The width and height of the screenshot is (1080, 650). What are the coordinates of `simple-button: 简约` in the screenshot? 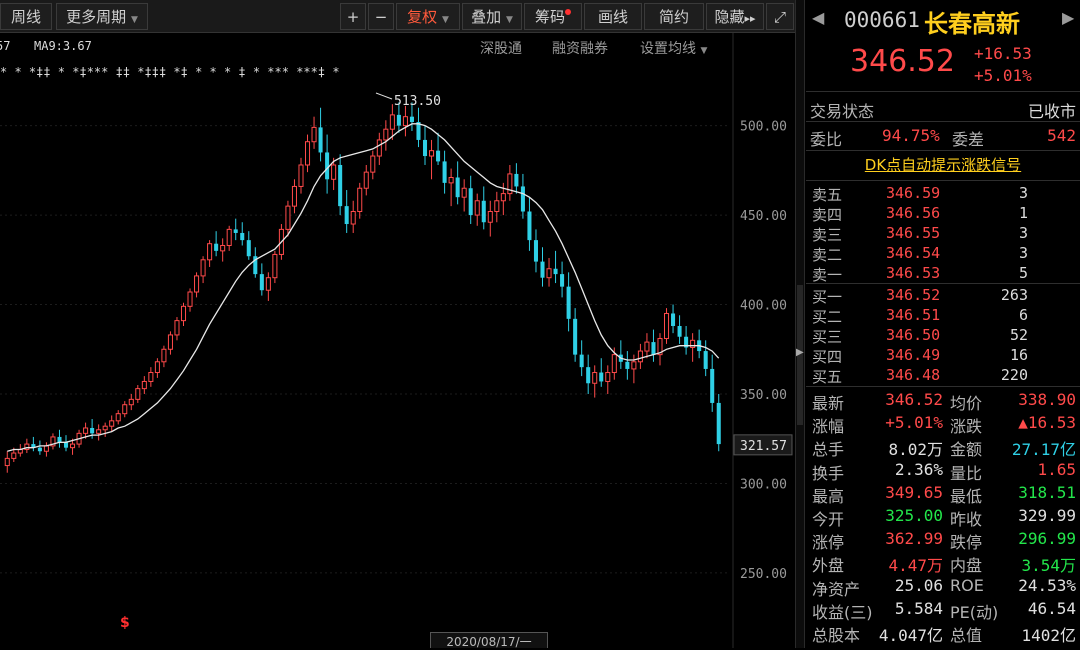 It's located at (674, 16).